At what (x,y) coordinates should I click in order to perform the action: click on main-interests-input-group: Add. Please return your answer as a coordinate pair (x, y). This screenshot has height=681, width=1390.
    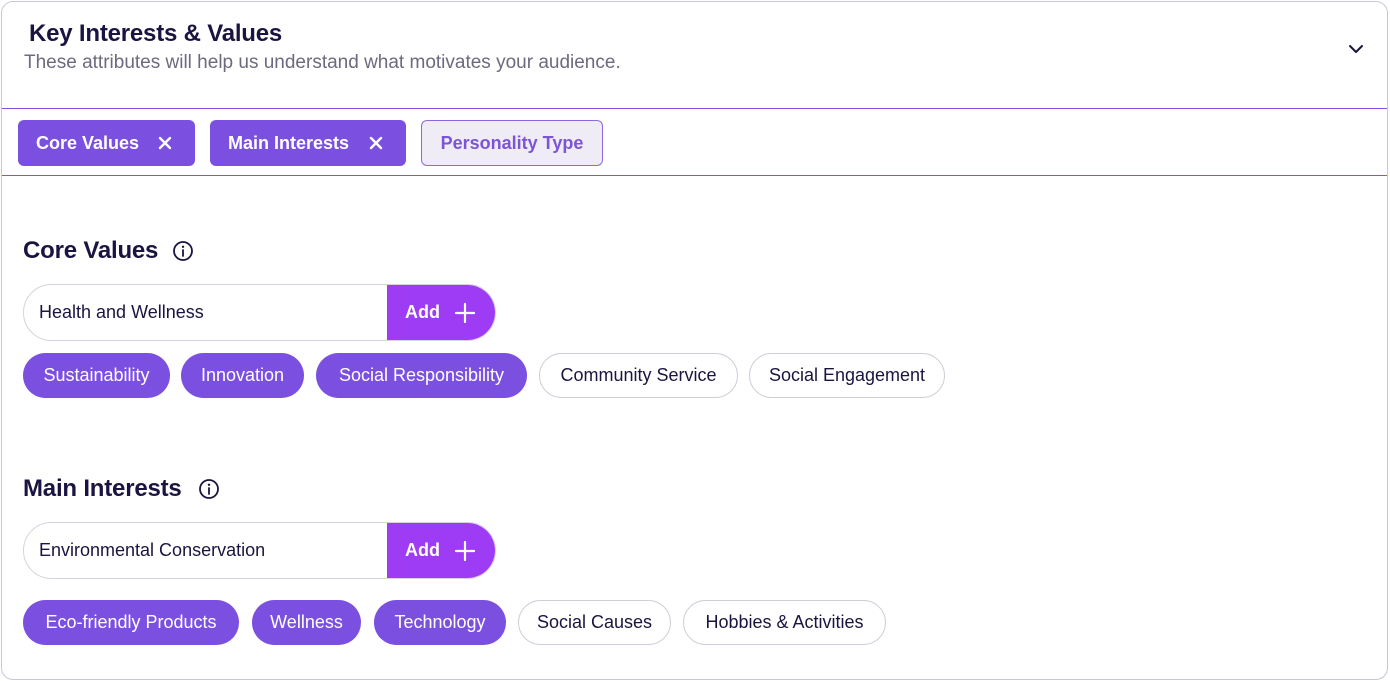
    Looking at the image, I should click on (259, 550).